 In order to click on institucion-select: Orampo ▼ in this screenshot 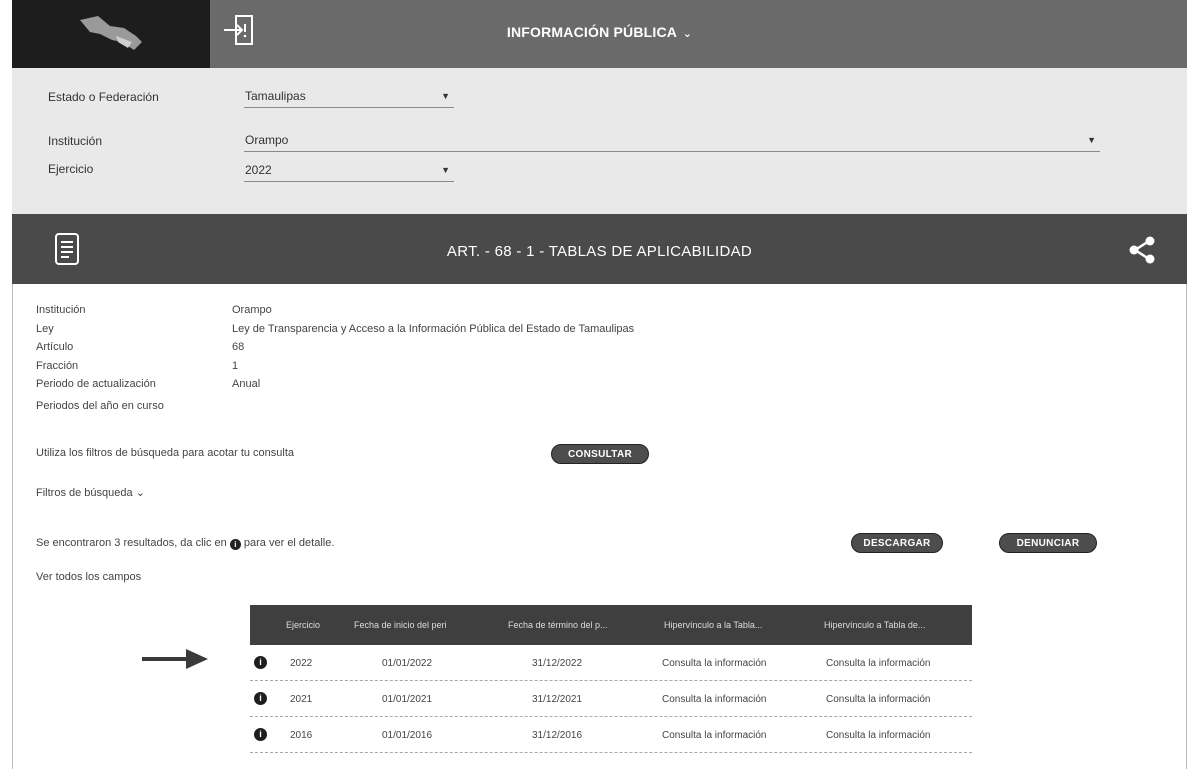, I will do `click(672, 141)`.